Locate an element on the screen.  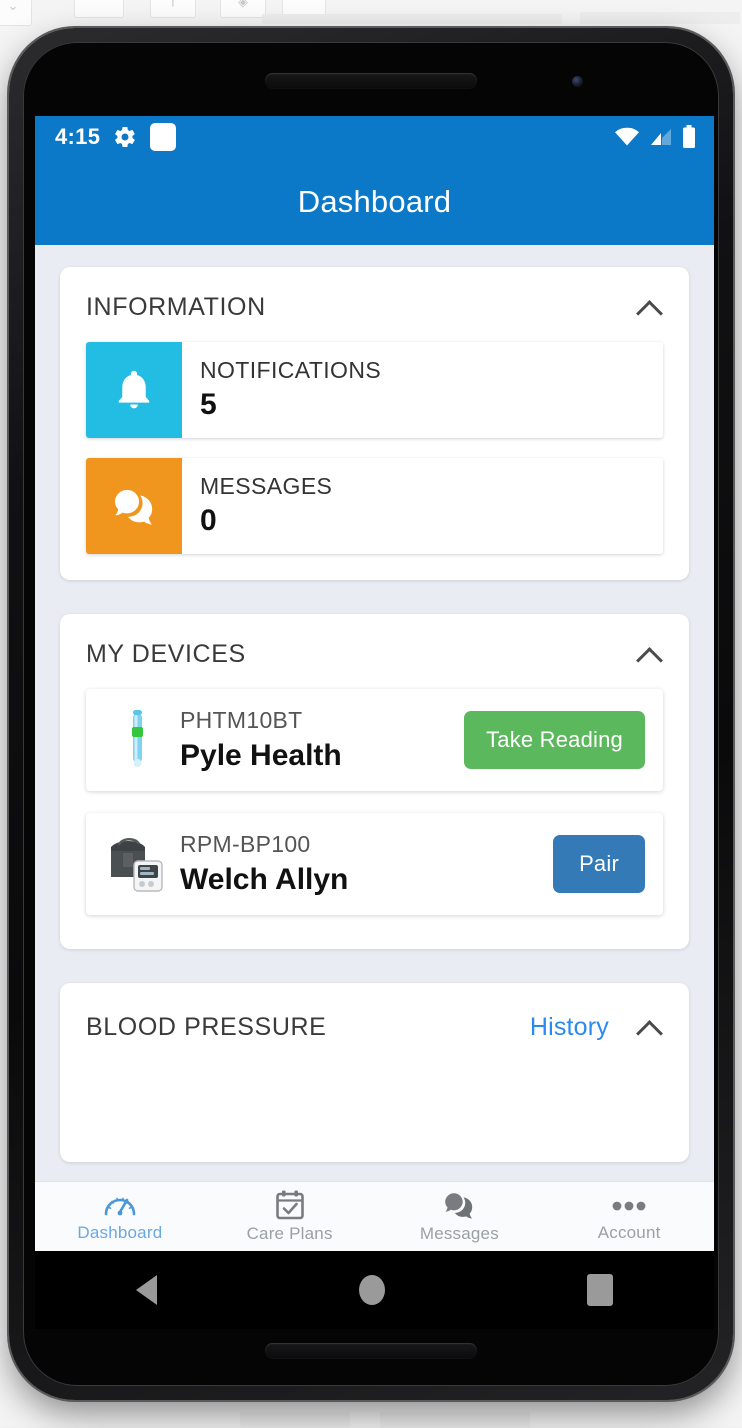
device-name: Pyle Health is located at coordinates (261, 755).